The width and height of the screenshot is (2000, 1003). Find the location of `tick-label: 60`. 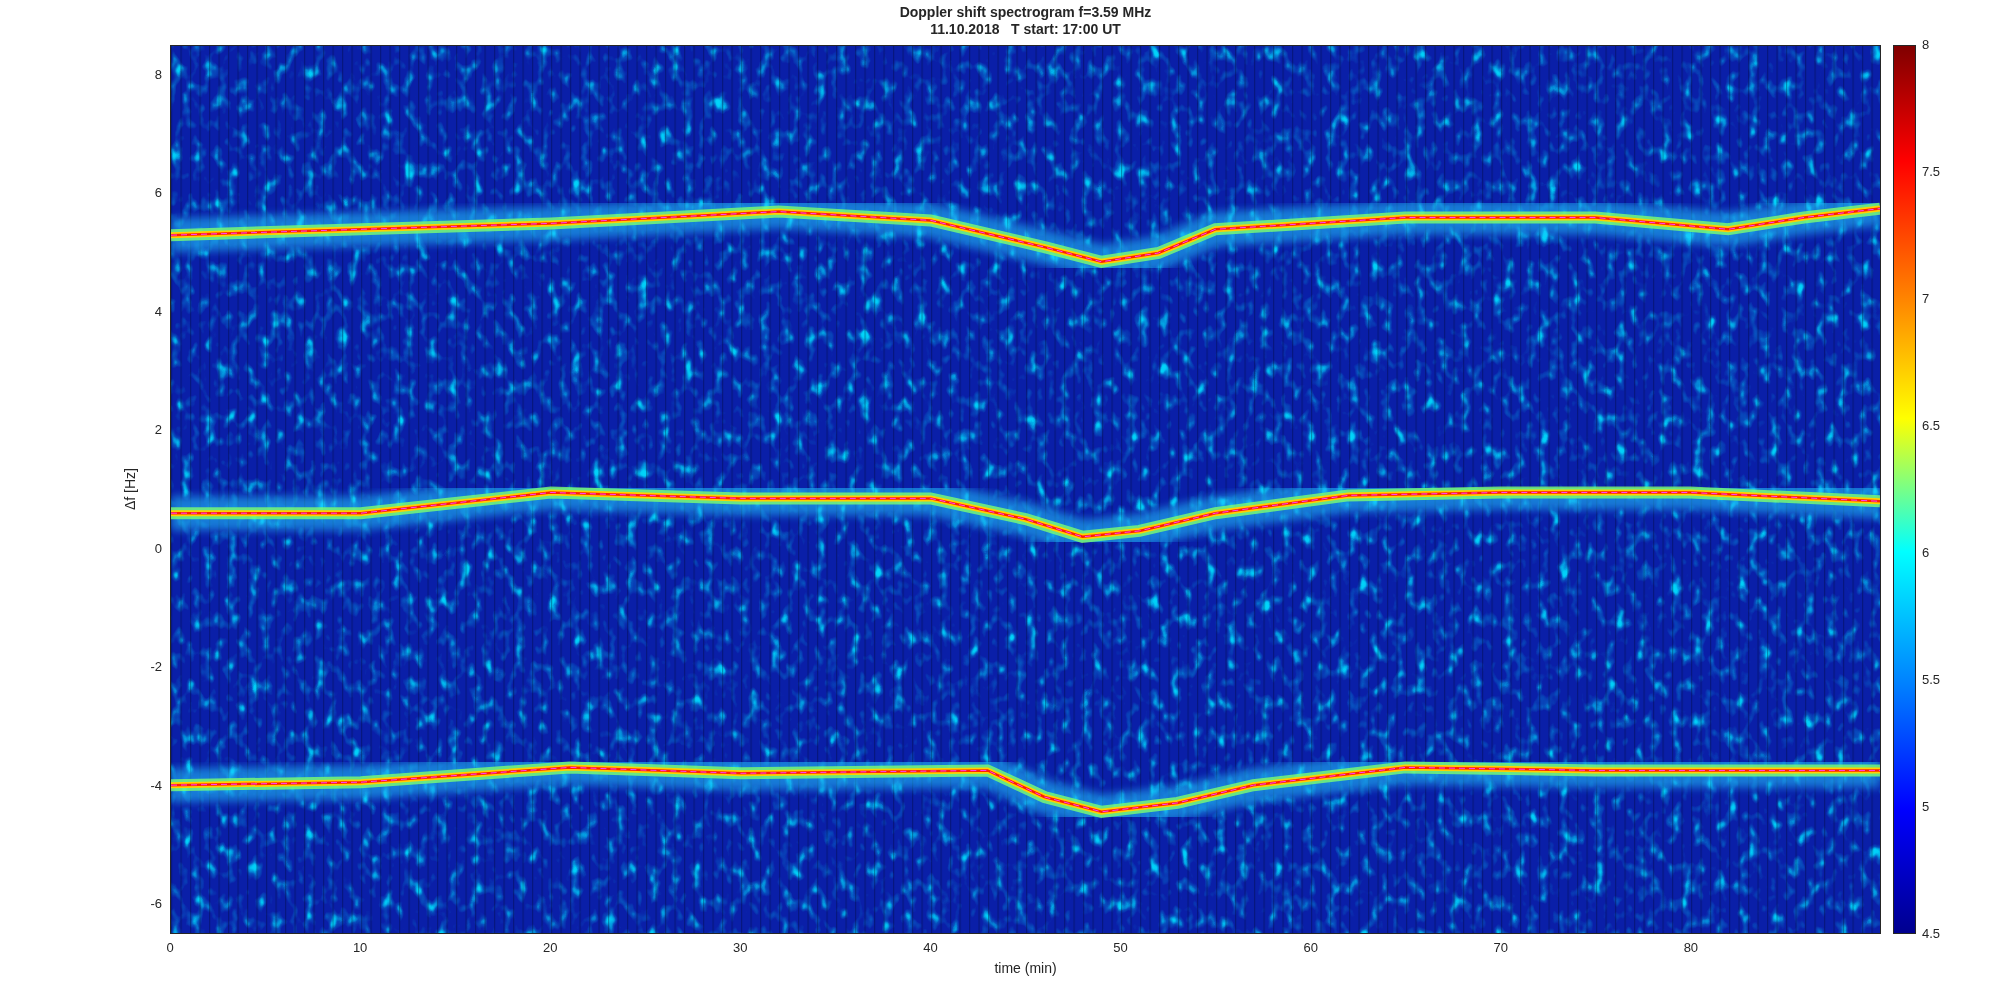

tick-label: 60 is located at coordinates (1310, 948).